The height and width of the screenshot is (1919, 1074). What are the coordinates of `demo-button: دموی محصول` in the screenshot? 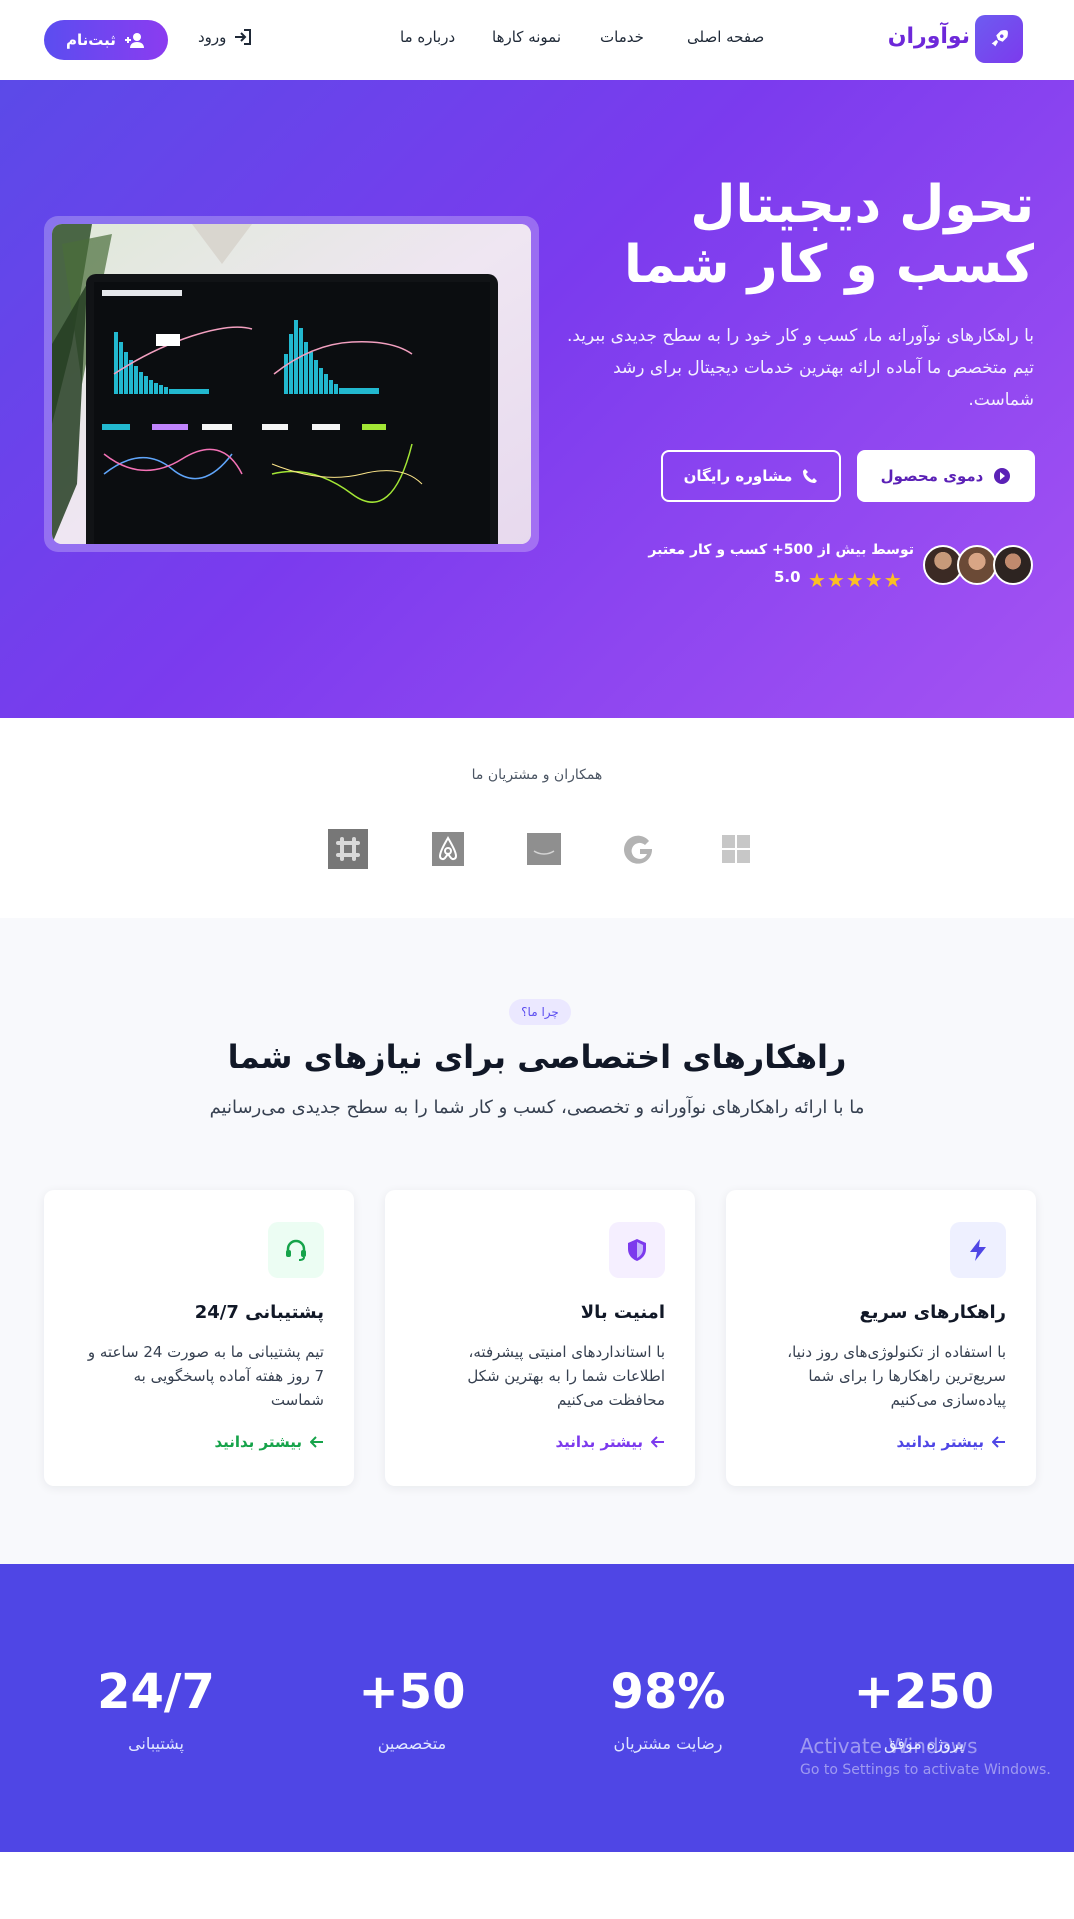 It's located at (946, 476).